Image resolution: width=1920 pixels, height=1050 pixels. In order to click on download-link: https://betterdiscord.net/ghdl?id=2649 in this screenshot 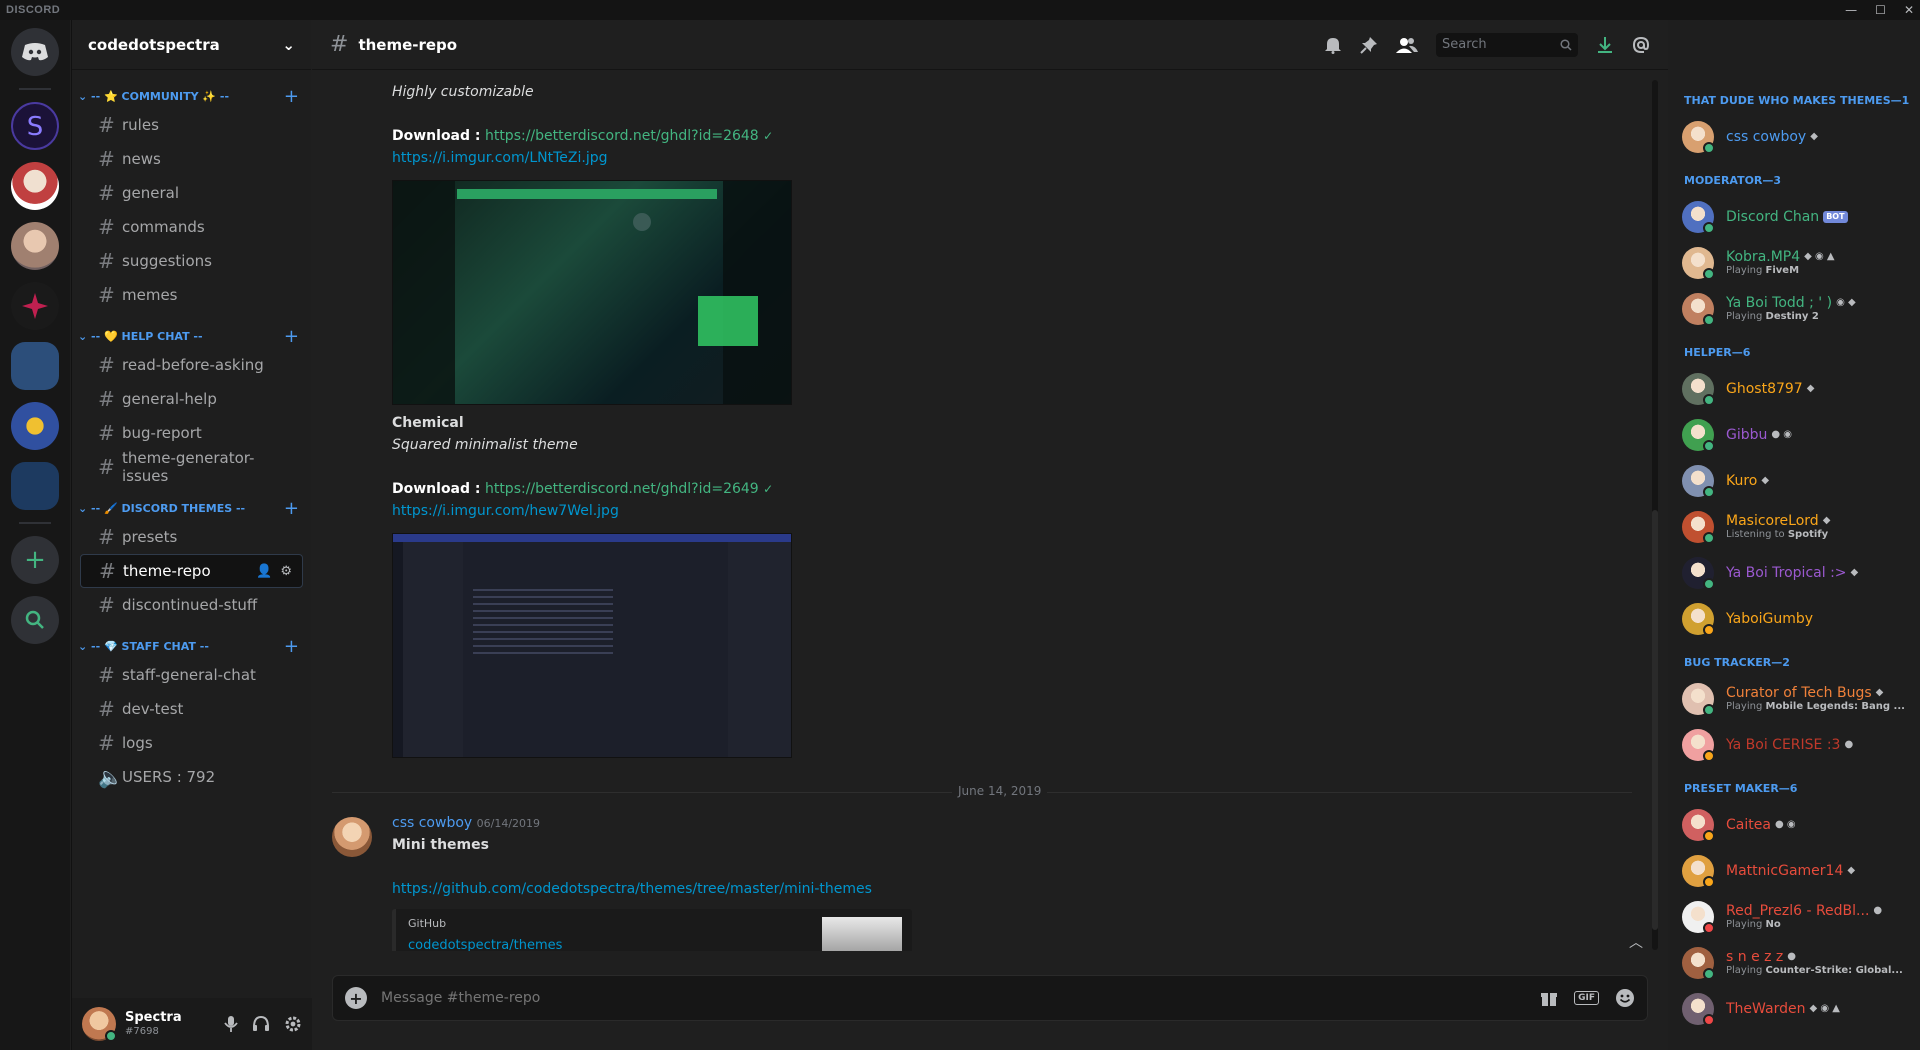, I will do `click(622, 489)`.